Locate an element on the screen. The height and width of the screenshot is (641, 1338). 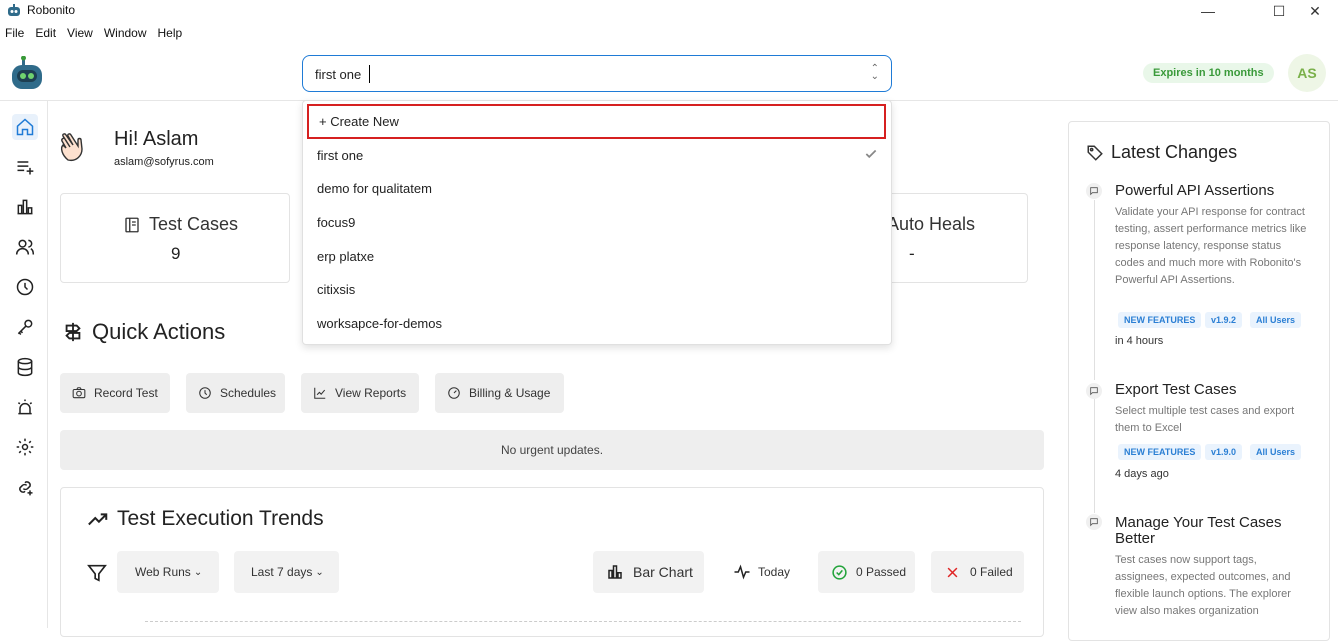
today-label: Today is located at coordinates (774, 572).